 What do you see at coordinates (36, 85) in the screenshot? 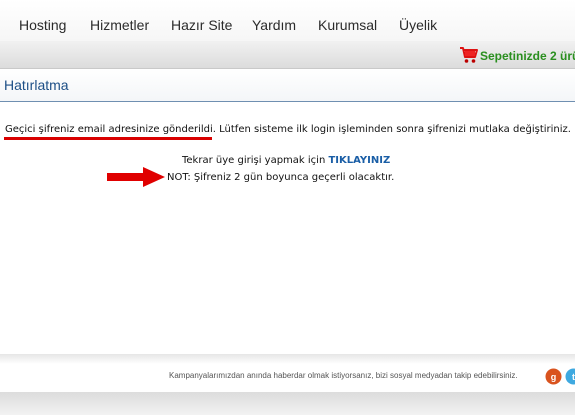
I see `page-title: Hatırlatma` at bounding box center [36, 85].